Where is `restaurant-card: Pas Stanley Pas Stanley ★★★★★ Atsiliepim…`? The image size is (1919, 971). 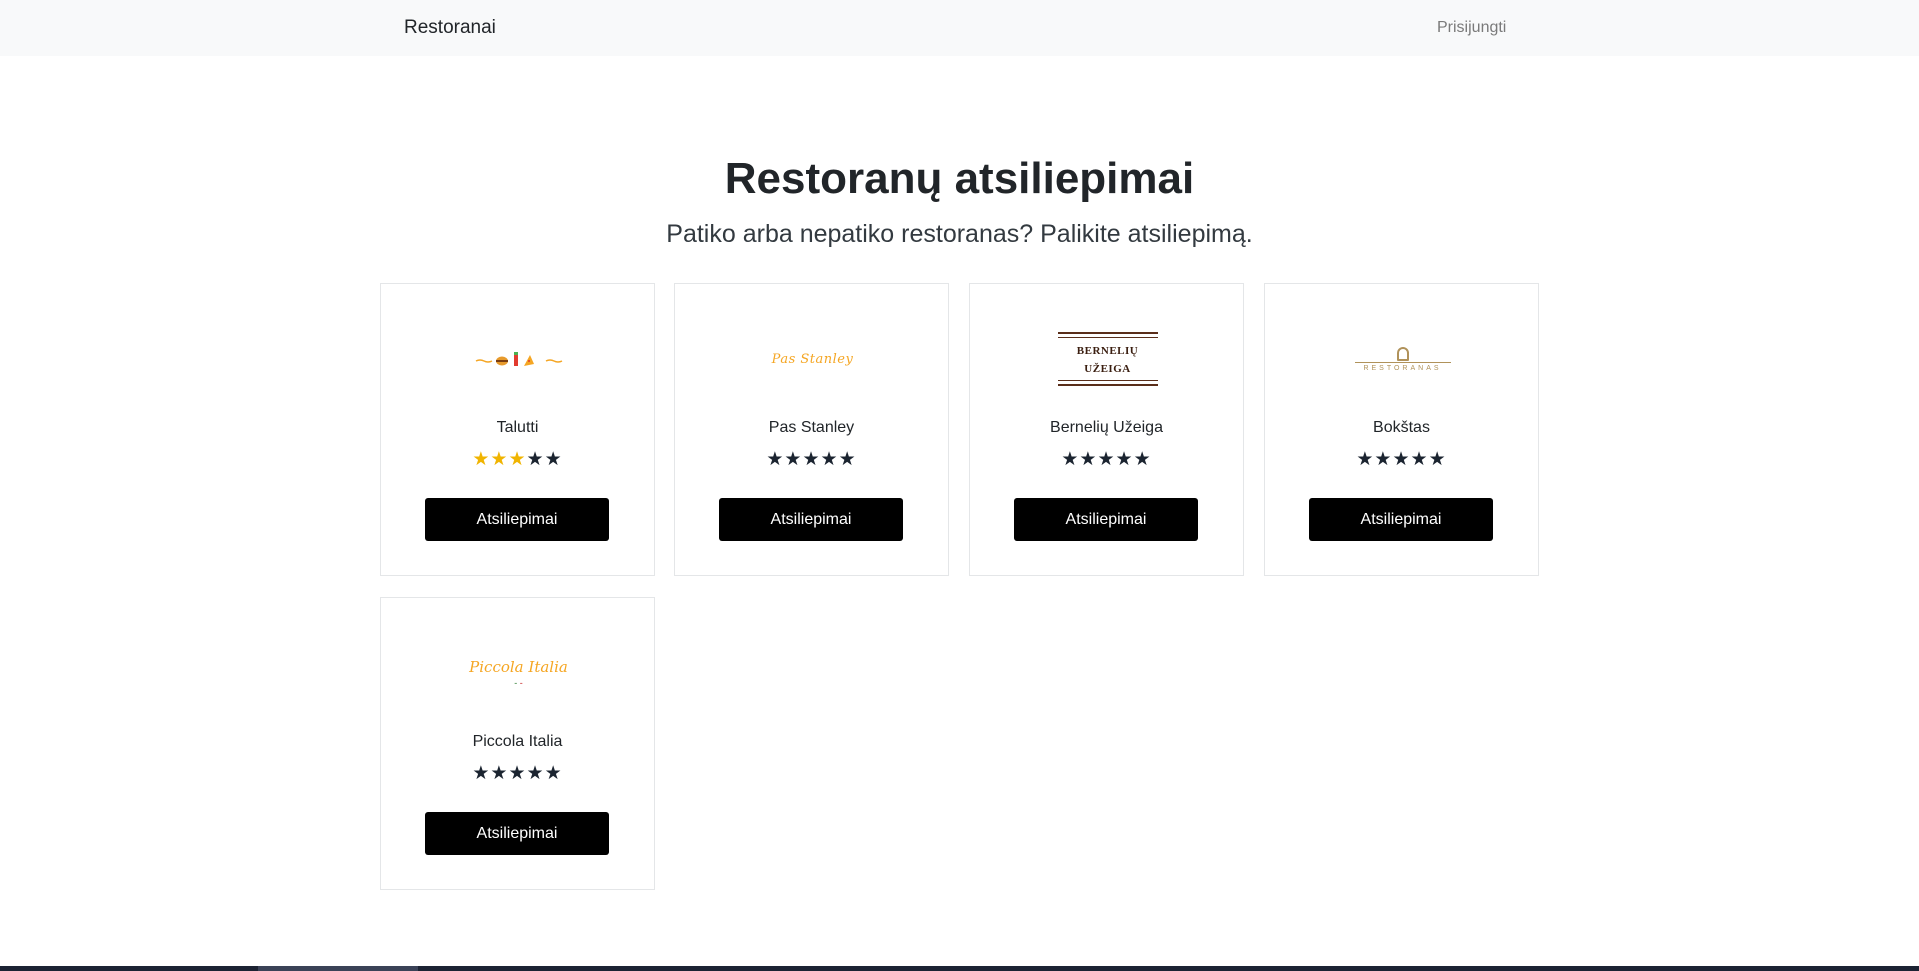
restaurant-card: Pas Stanley Pas Stanley ★★★★★ Atsiliepim… is located at coordinates (811, 429).